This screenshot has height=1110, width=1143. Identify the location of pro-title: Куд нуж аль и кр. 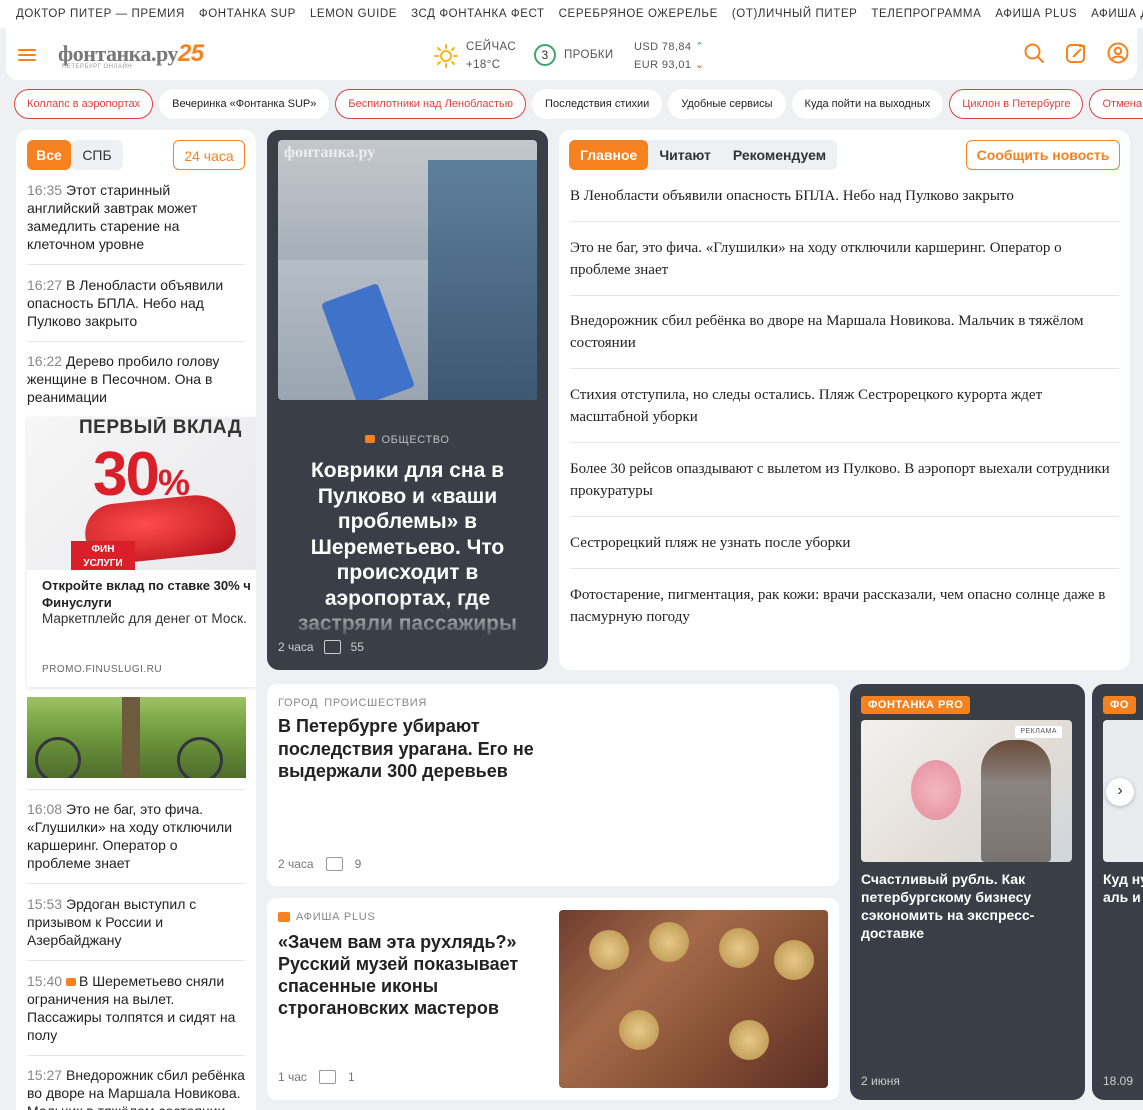
(1123, 888).